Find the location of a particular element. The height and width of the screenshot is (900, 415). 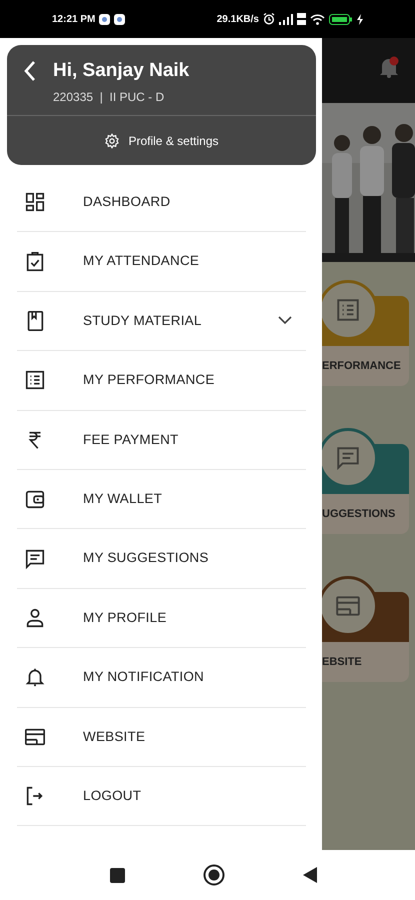

recents-icon is located at coordinates (117, 875).